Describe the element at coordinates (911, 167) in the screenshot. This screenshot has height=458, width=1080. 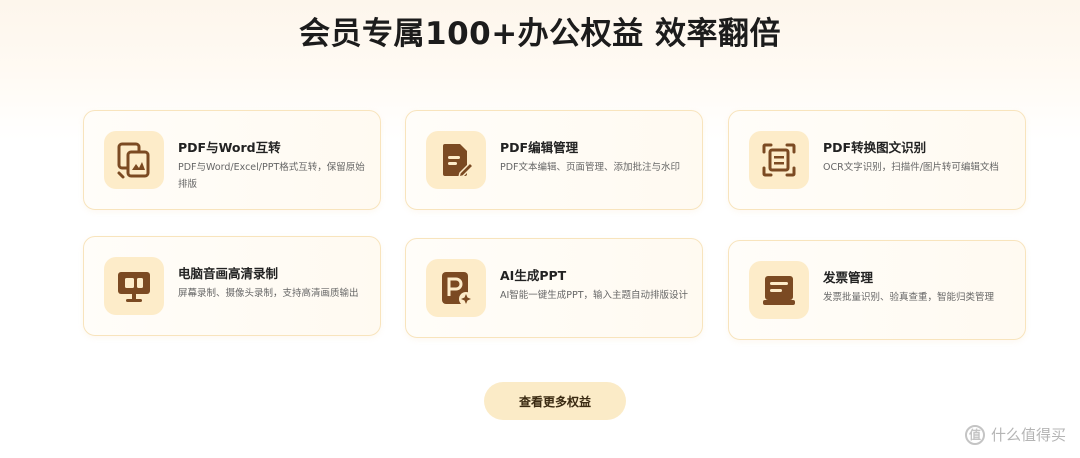
I see `card-description: OCR文字识别，扫描件/图片转可编辑文档` at that location.